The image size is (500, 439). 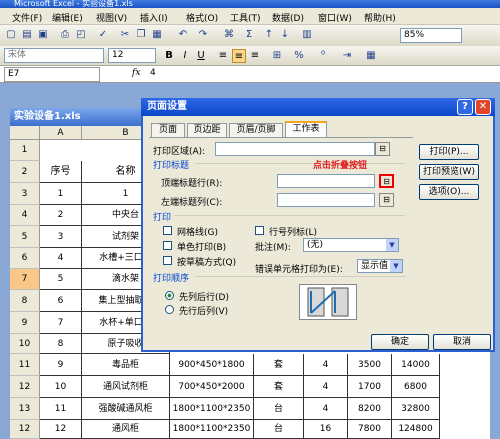 I want to click on zoom-select: 85%, so click(x=431, y=35).